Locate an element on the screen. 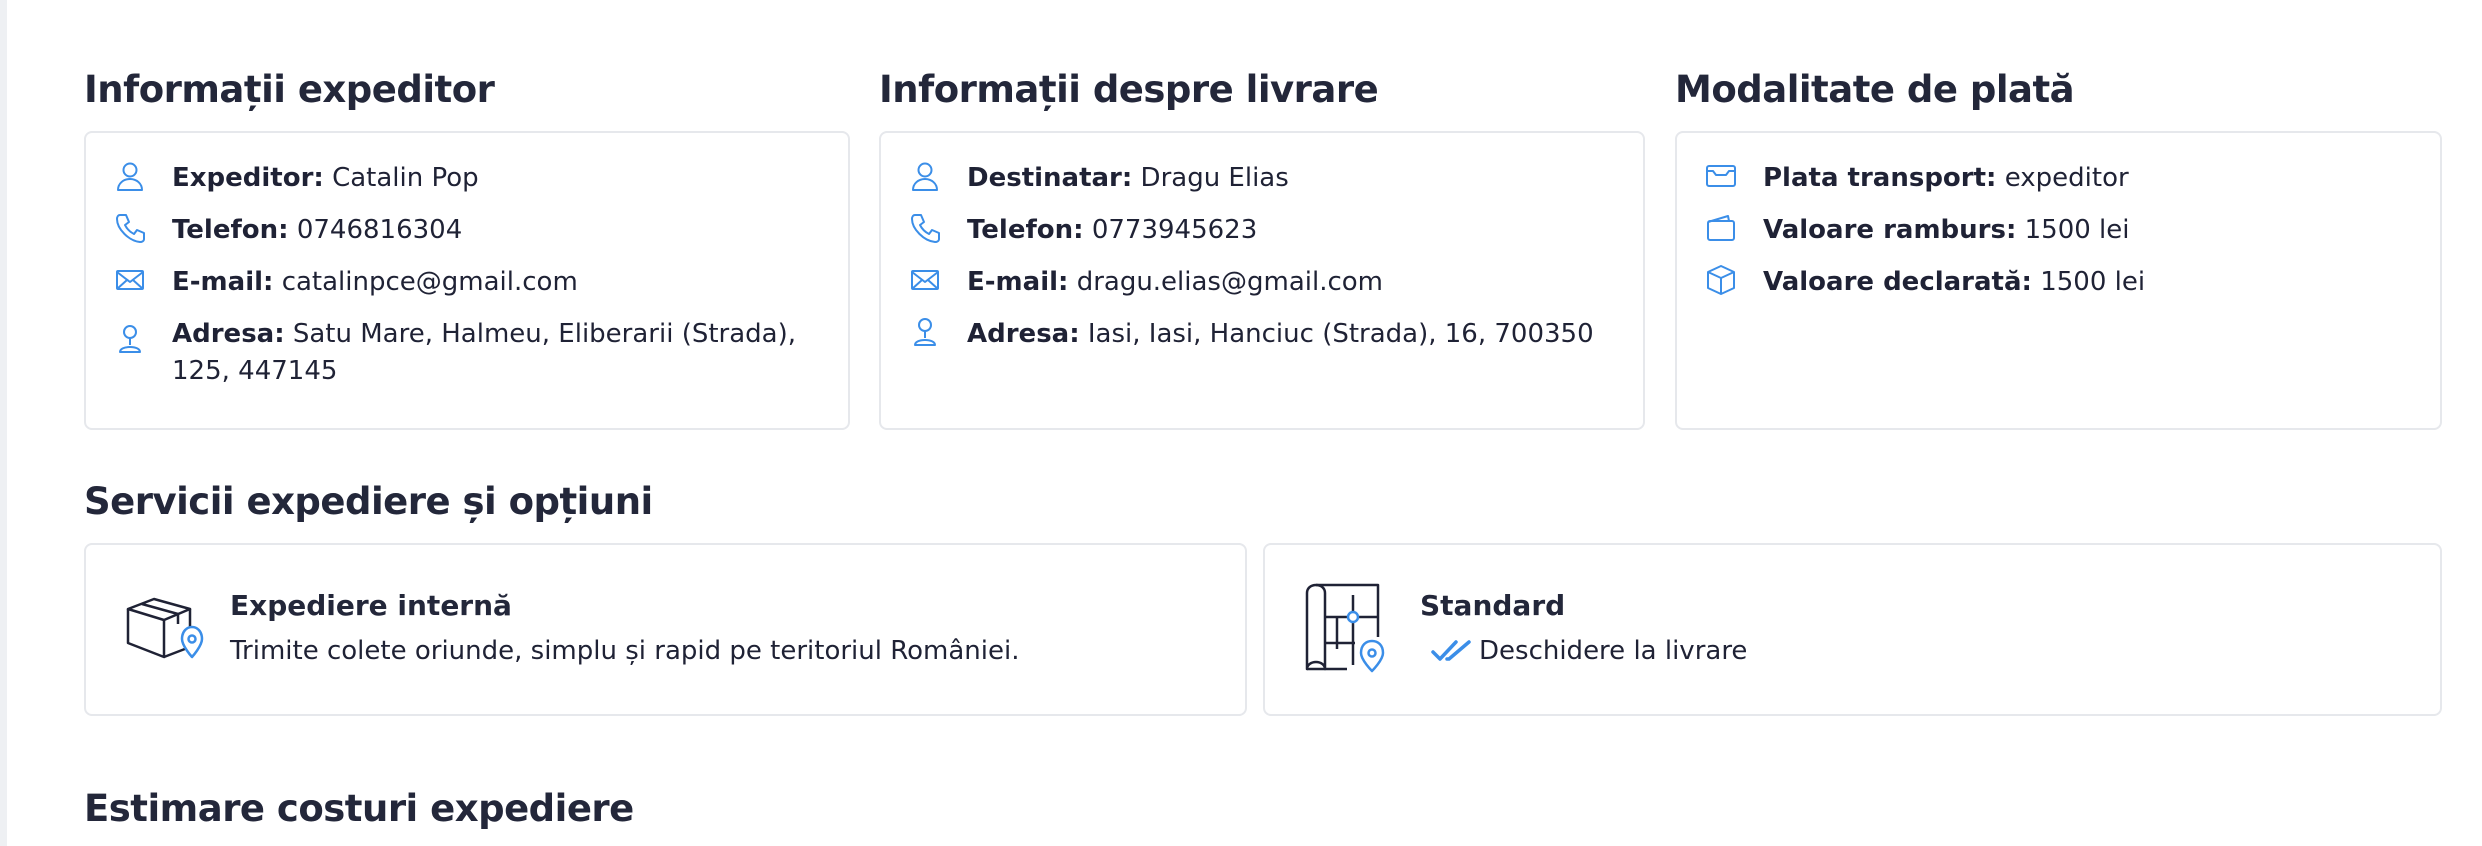 This screenshot has width=2482, height=846. recipient-name-row: Destinatar: Dragu Elias is located at coordinates (1265, 178).